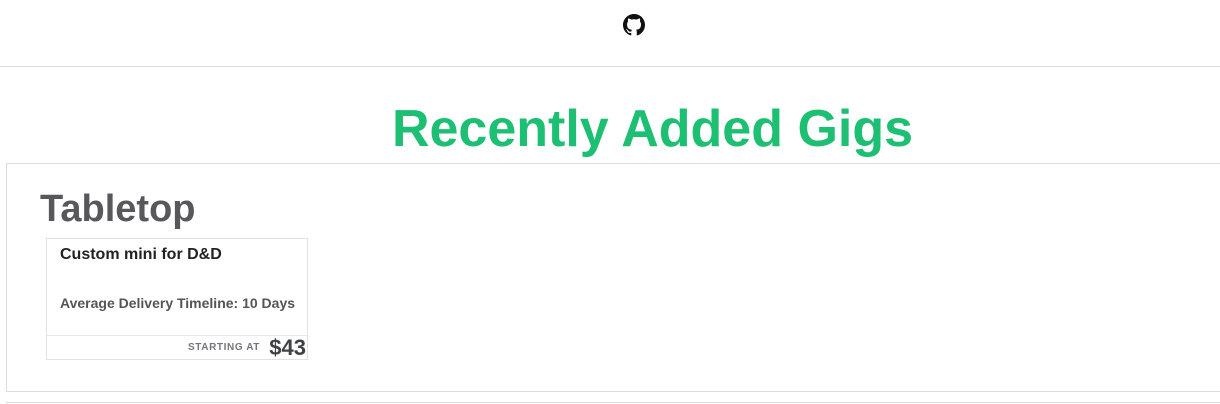  I want to click on gig-delivery-timeline: Average Delivery Timeline: 10 Days, so click(177, 303).